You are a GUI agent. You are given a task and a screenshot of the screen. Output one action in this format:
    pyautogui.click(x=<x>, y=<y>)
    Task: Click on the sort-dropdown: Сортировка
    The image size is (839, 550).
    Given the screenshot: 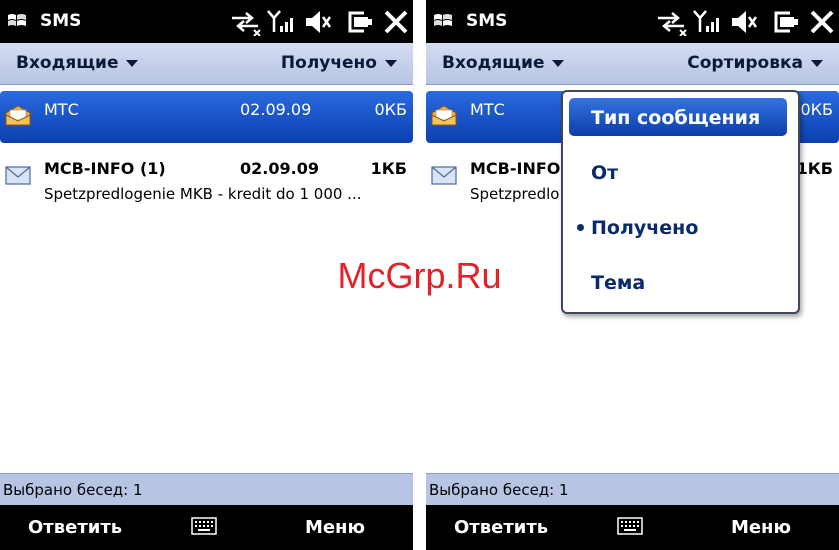 What is the action you would take?
    pyautogui.click(x=755, y=63)
    